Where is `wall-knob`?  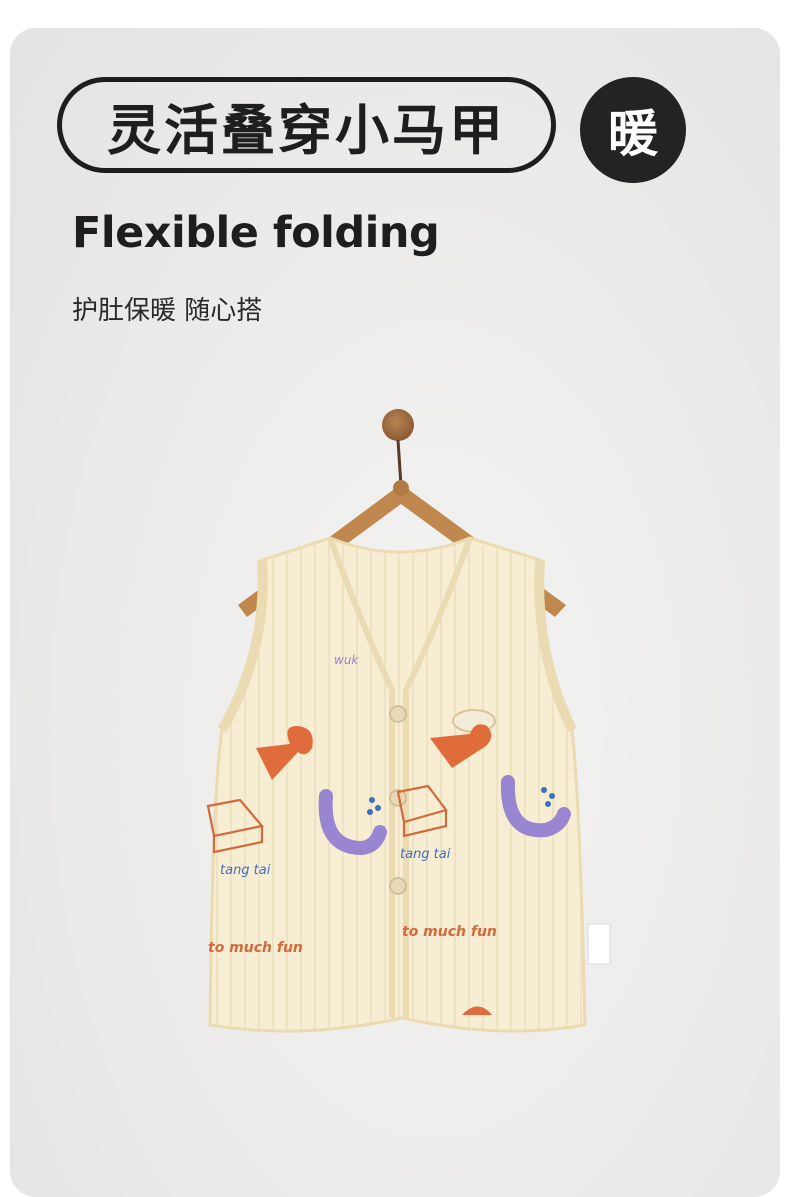 wall-knob is located at coordinates (398, 425).